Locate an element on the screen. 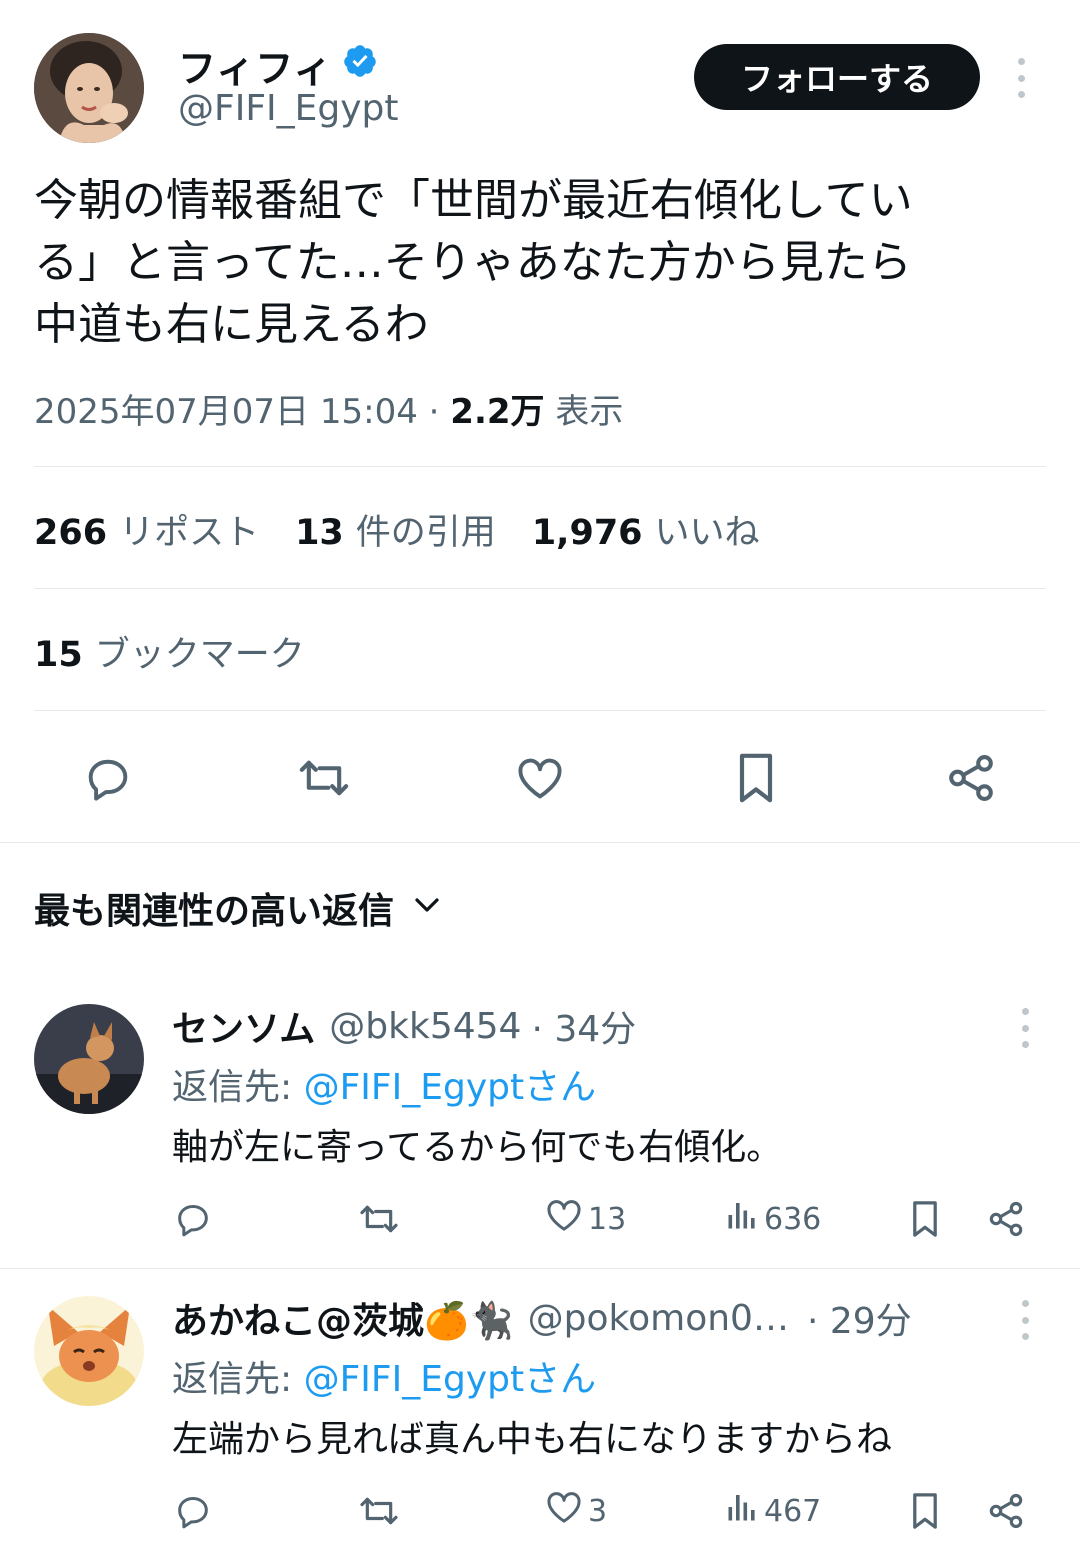 The width and height of the screenshot is (1080, 1559). reposts-count: 266 is located at coordinates (71, 533).